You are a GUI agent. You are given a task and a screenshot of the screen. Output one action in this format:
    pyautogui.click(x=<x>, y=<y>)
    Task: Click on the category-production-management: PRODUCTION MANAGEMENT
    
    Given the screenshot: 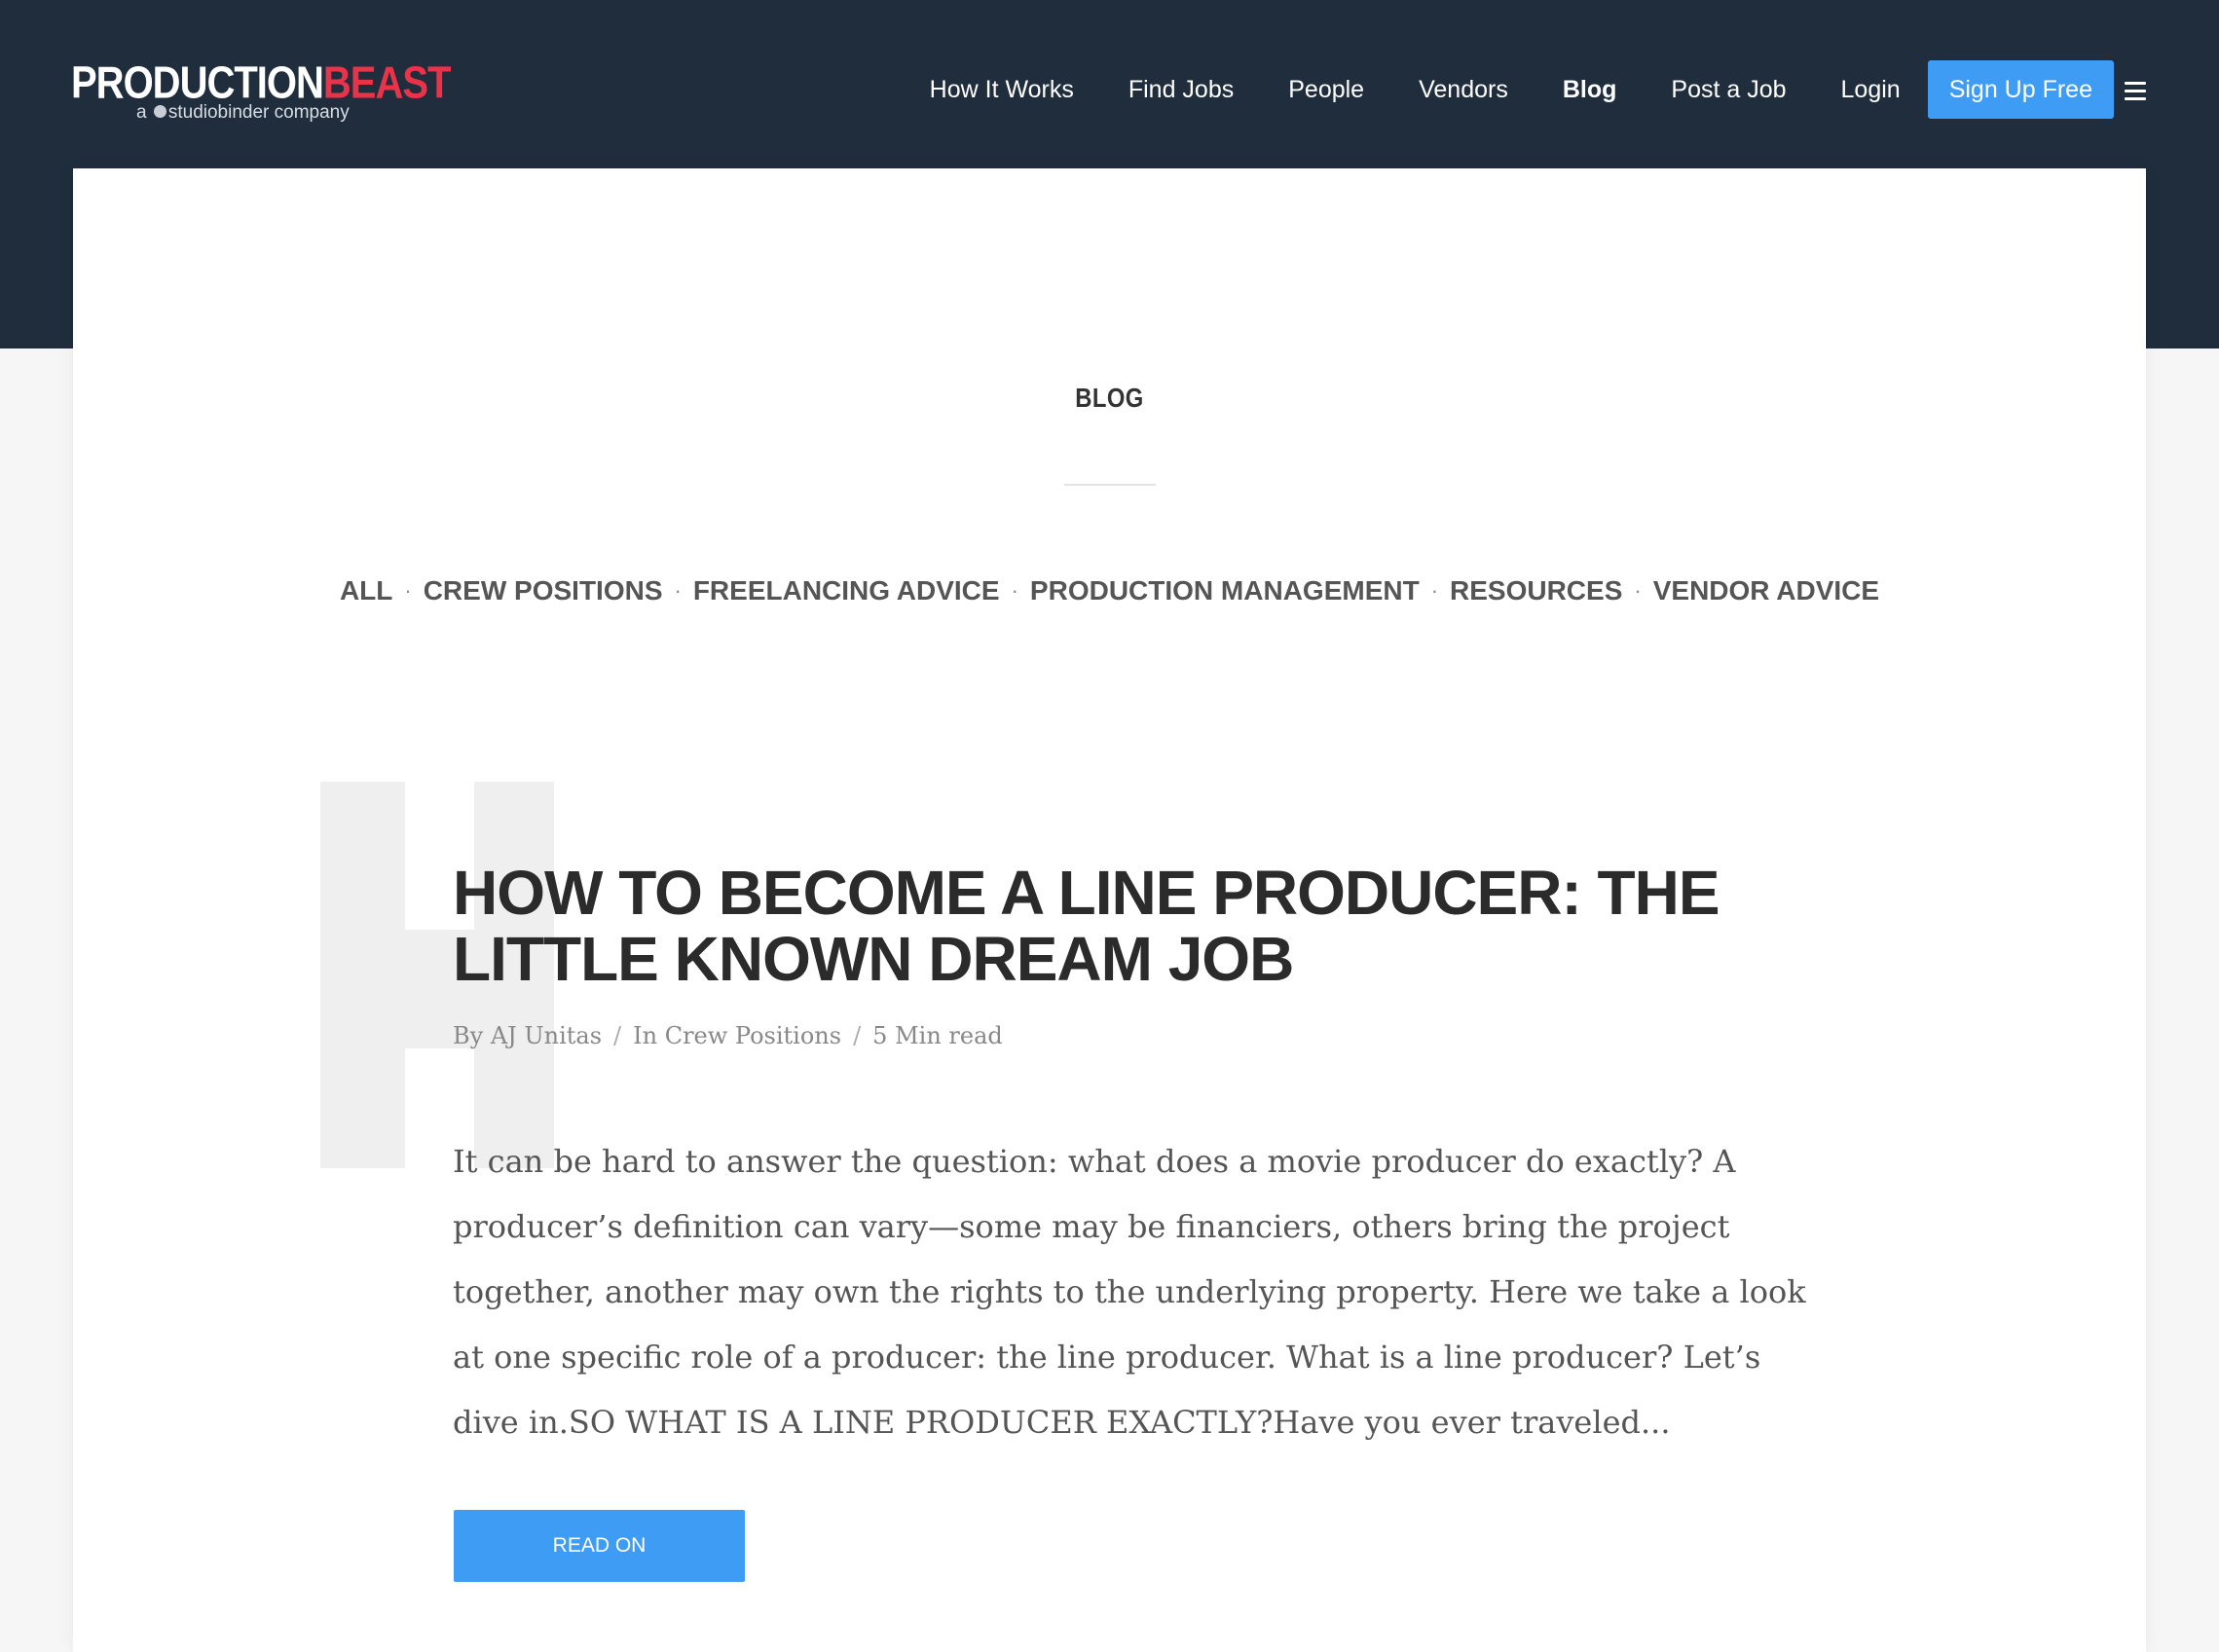 What is the action you would take?
    pyautogui.click(x=1225, y=590)
    